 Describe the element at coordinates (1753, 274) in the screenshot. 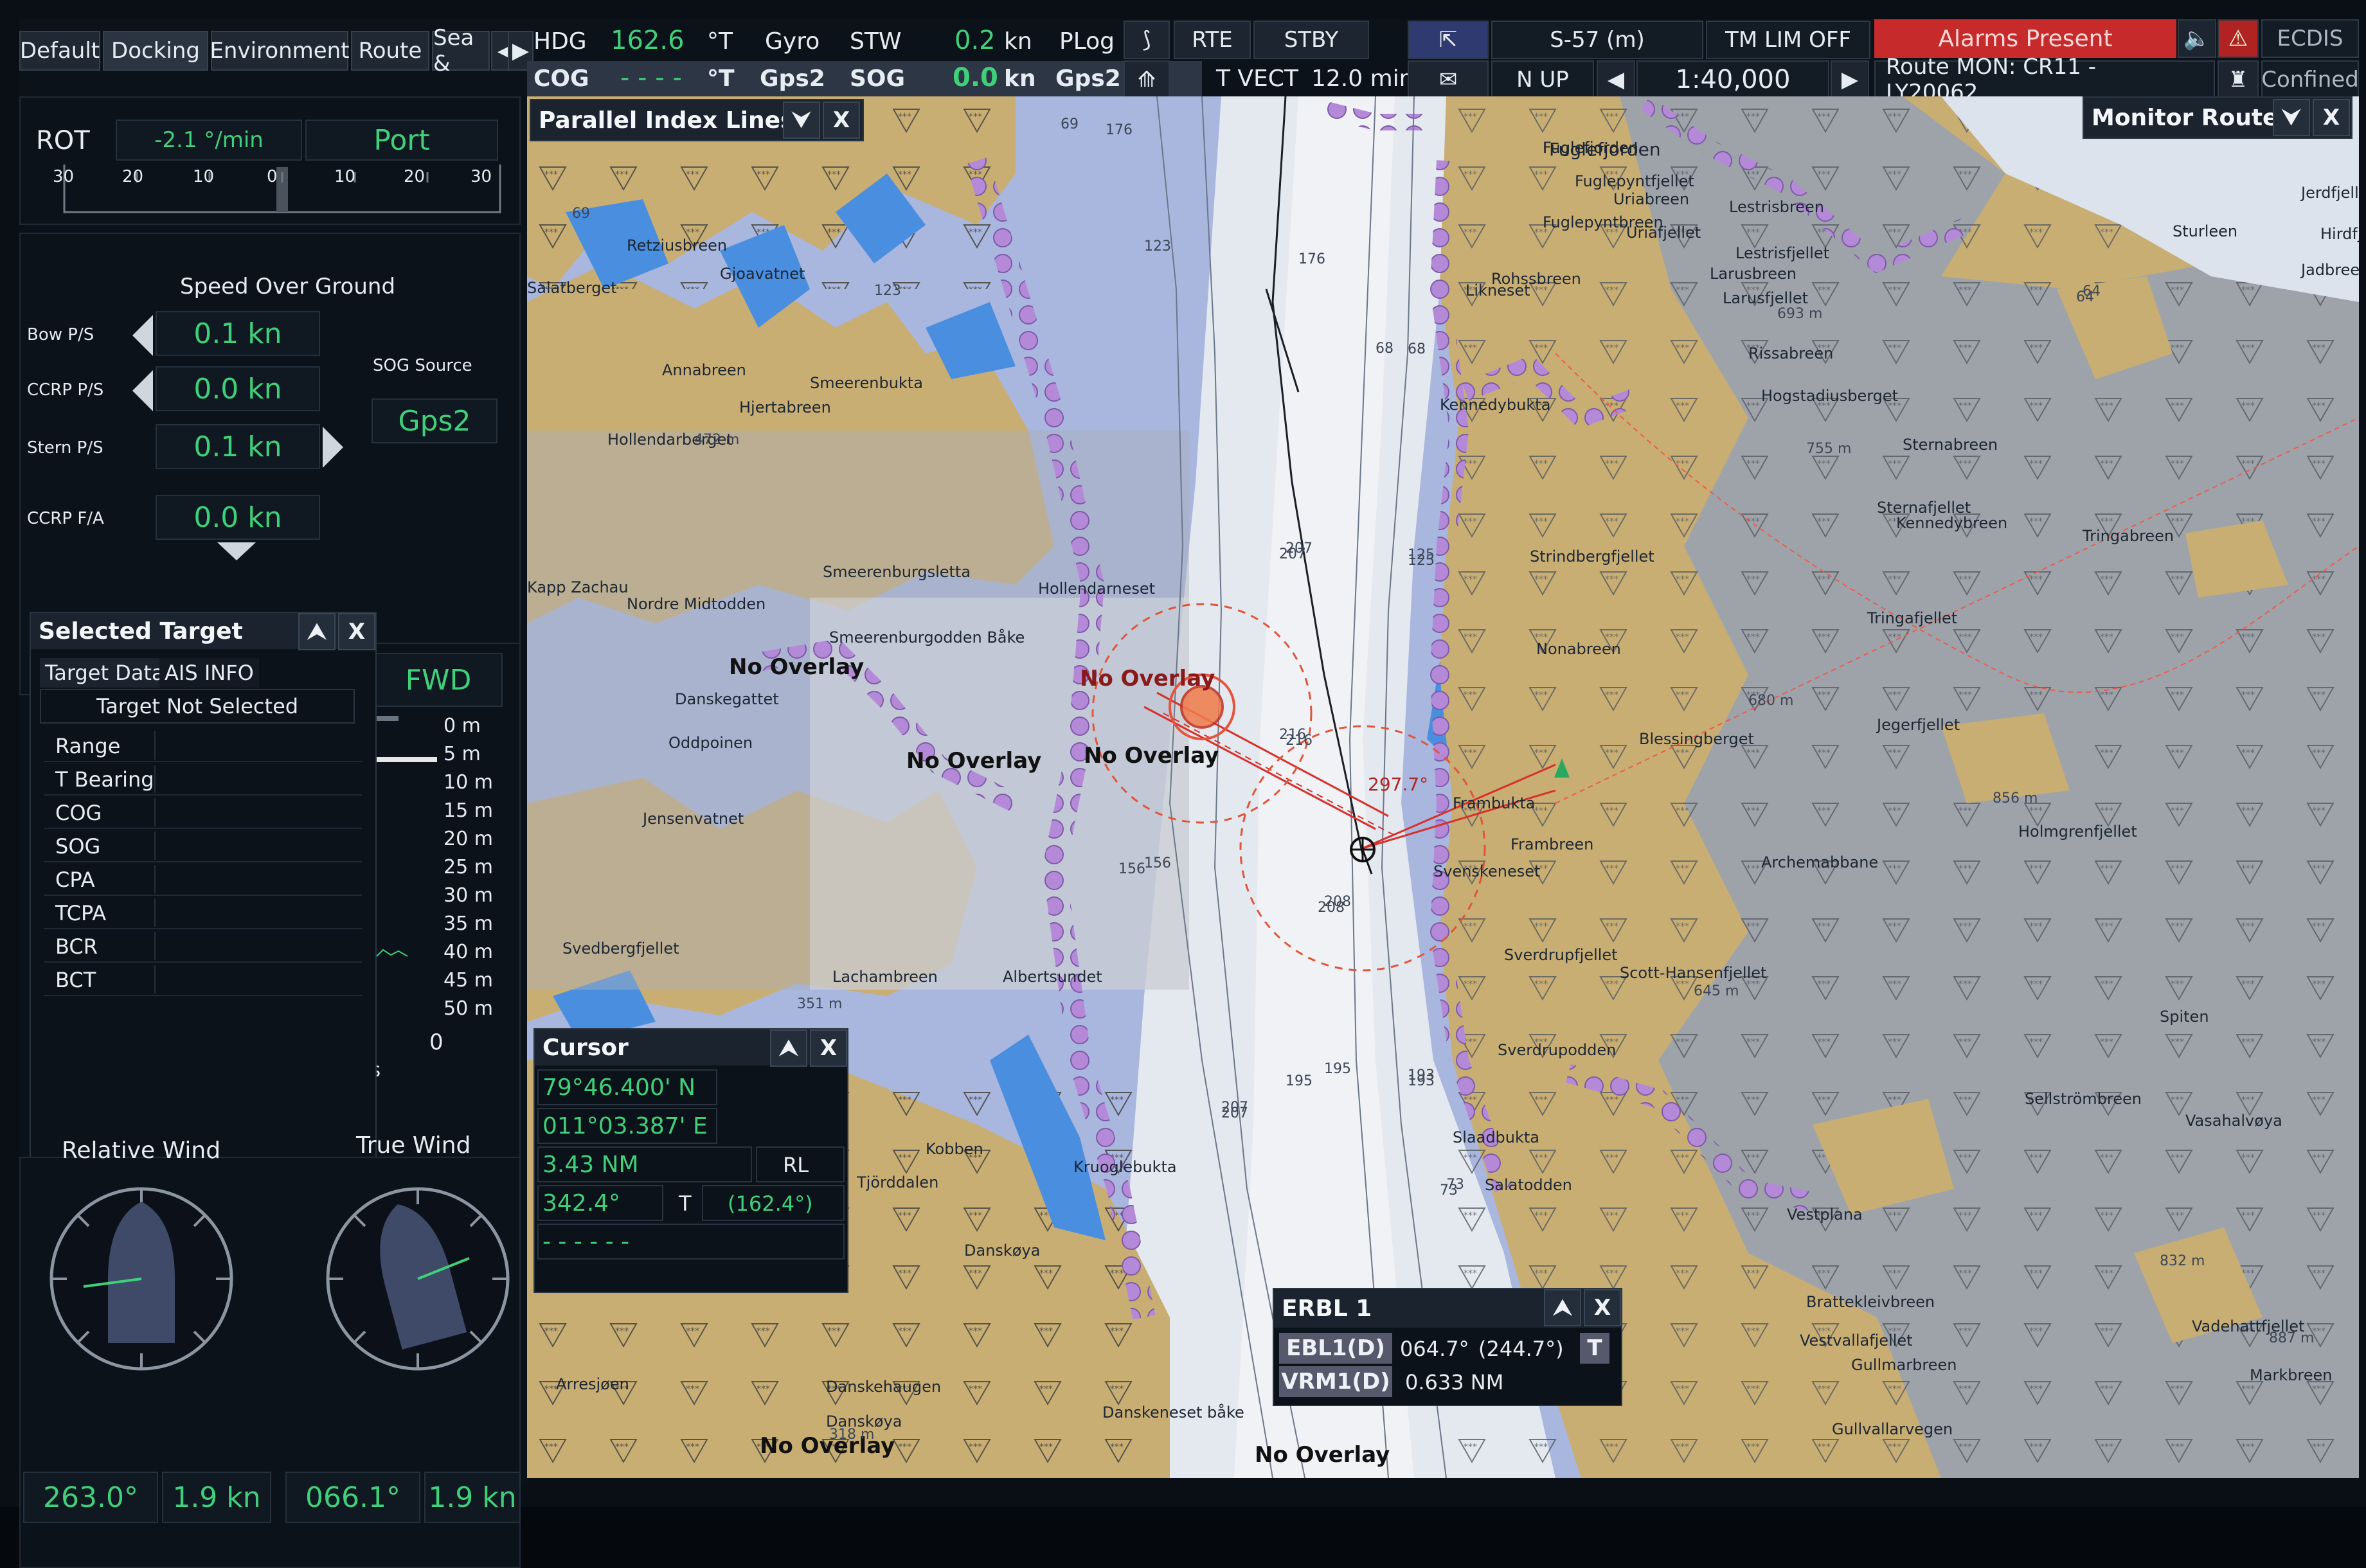

I see `place-label: Larusbreen` at that location.